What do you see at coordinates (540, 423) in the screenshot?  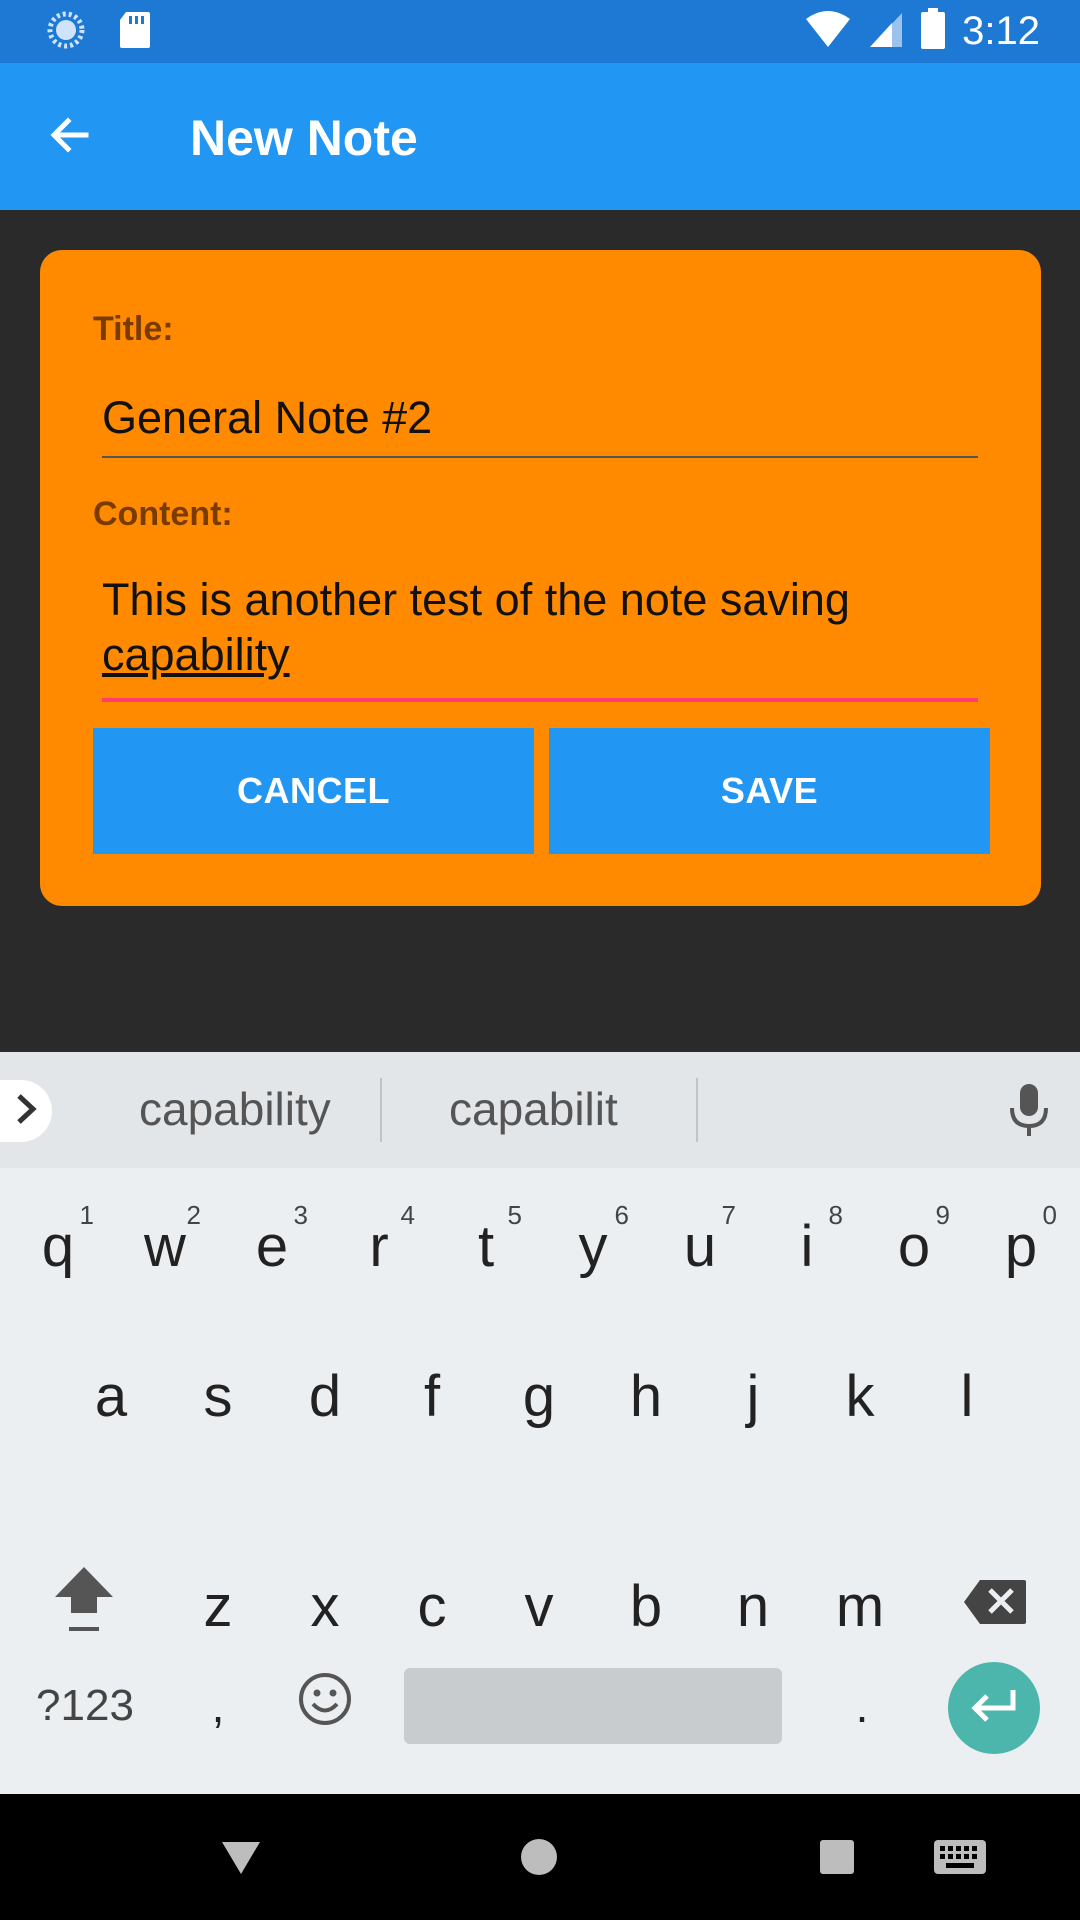 I see `title-input: General Note #2` at bounding box center [540, 423].